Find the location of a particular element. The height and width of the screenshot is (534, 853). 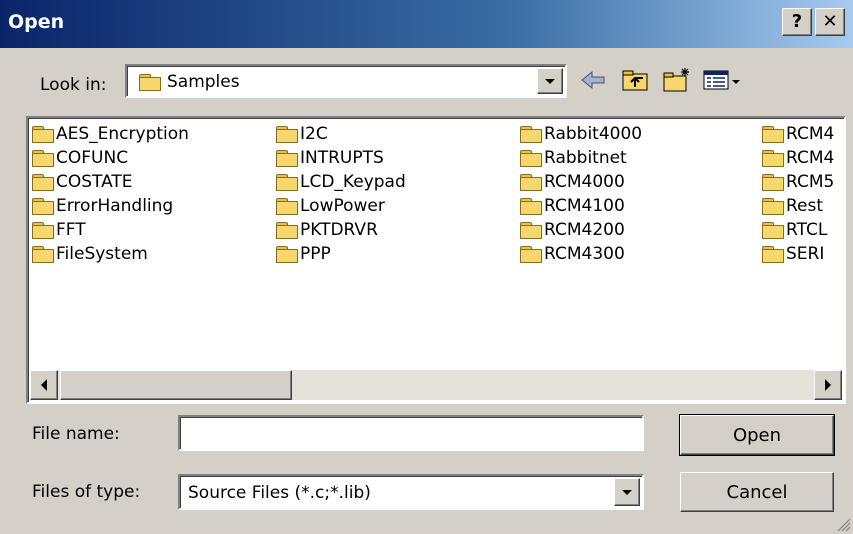

file-list-item-label: COFUNC is located at coordinates (92, 158).